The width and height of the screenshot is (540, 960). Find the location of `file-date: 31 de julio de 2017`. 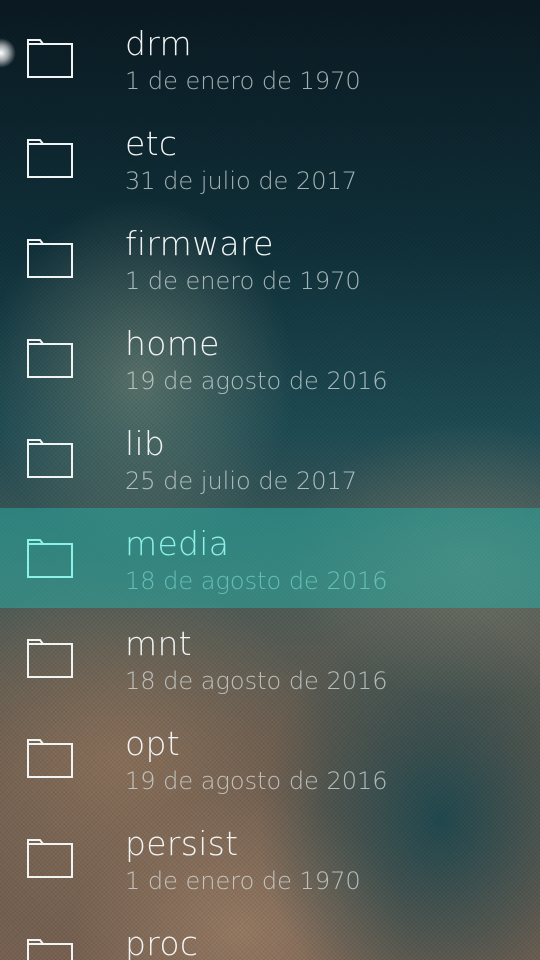

file-date: 31 de julio de 2017 is located at coordinates (241, 181).